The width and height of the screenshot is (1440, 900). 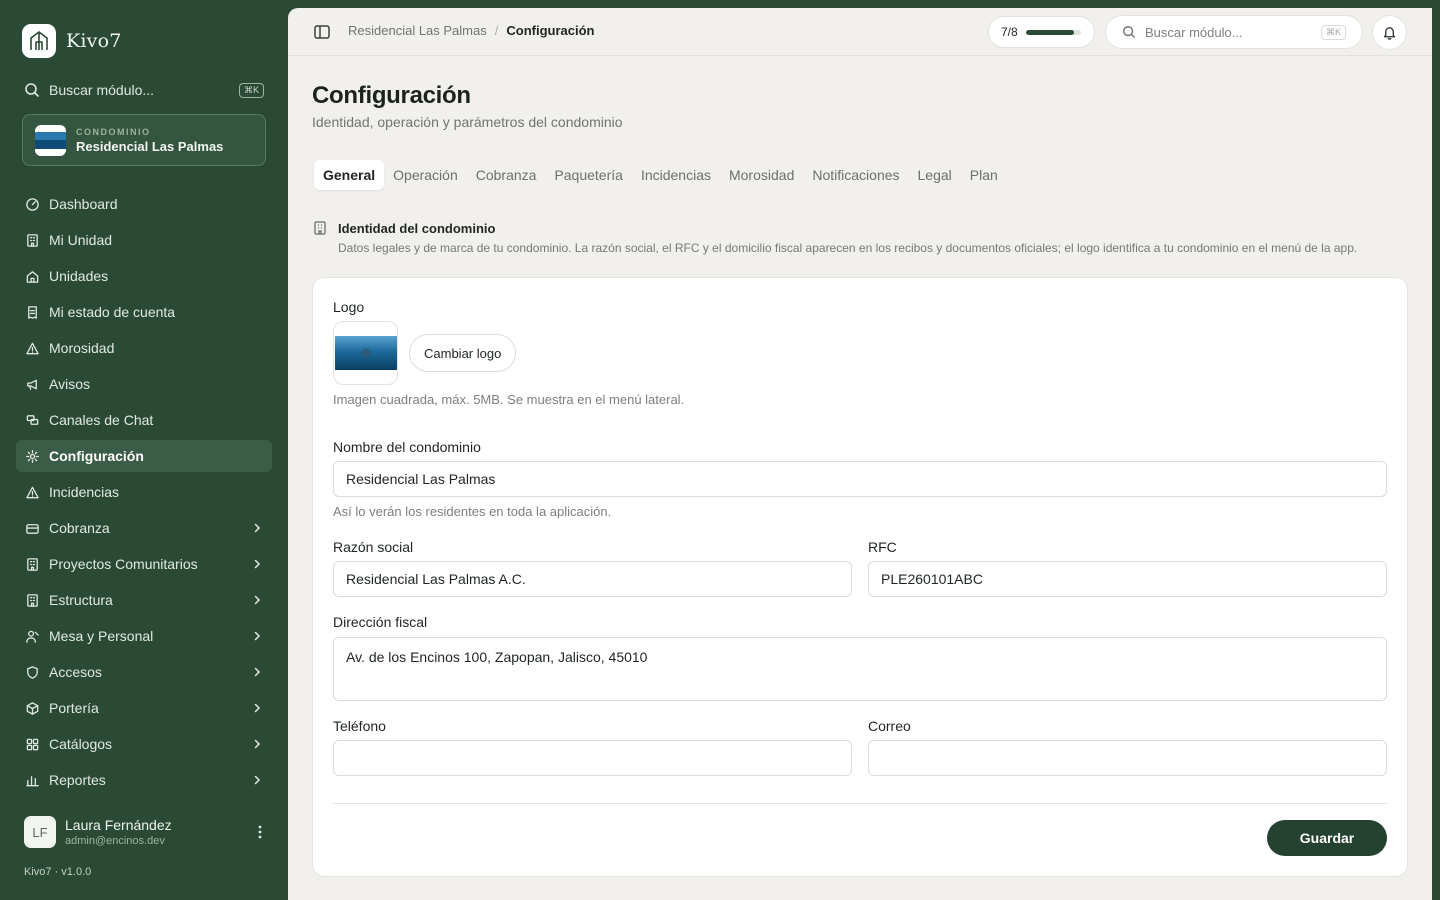 I want to click on sidebar-search-shortcut: ⌘K, so click(x=251, y=90).